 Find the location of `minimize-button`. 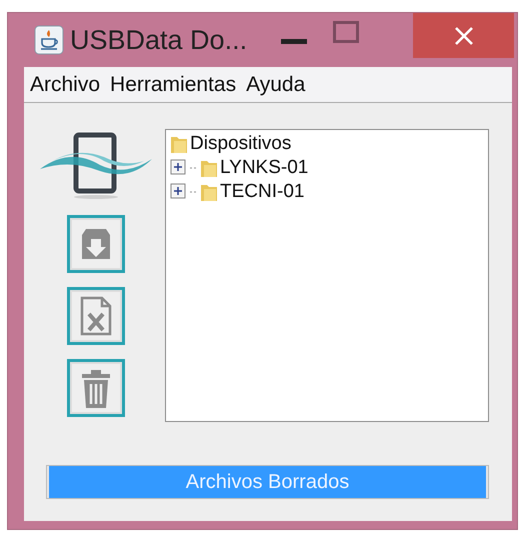

minimize-button is located at coordinates (294, 42).